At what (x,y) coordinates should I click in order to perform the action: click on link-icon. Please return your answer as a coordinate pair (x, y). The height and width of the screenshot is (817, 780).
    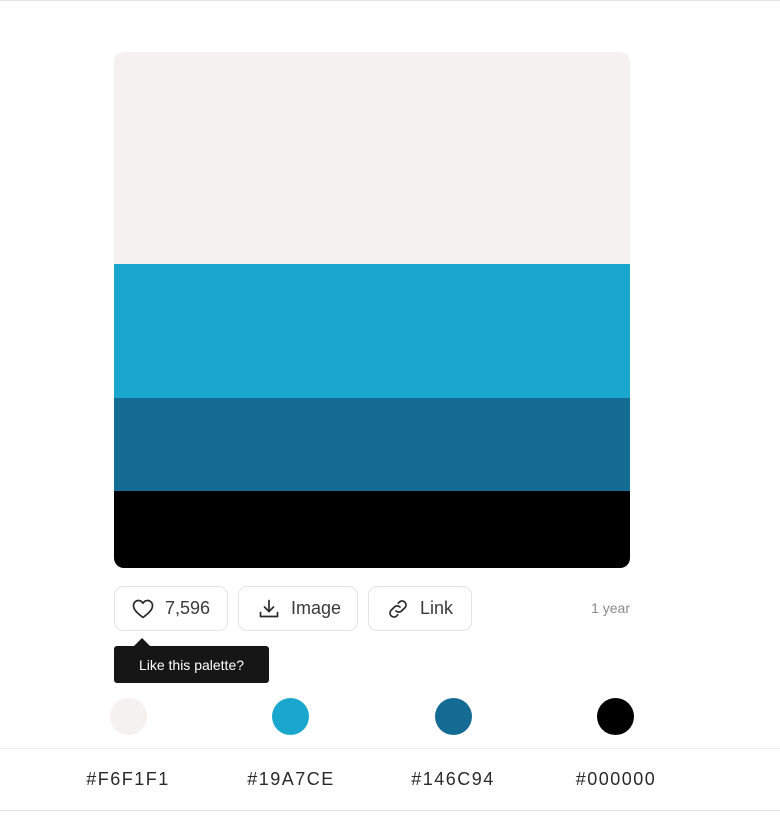
    Looking at the image, I should click on (398, 609).